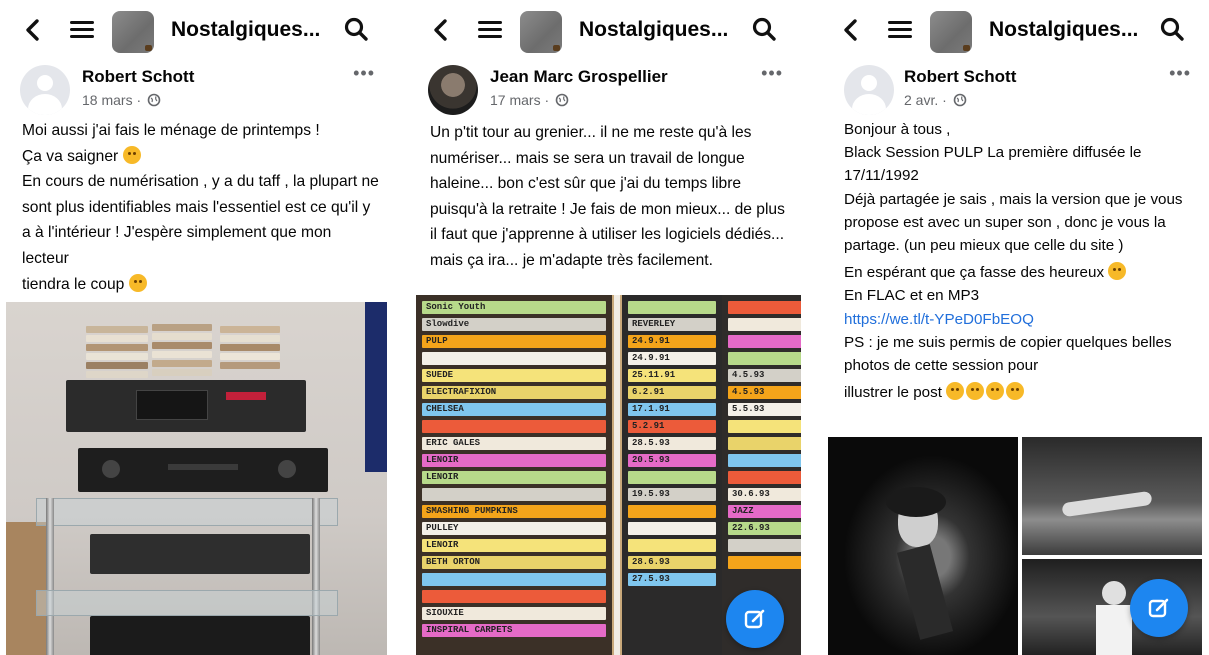 This screenshot has height=655, width=1209. What do you see at coordinates (111, 100) in the screenshot?
I see `post-date: 18 mars ·` at bounding box center [111, 100].